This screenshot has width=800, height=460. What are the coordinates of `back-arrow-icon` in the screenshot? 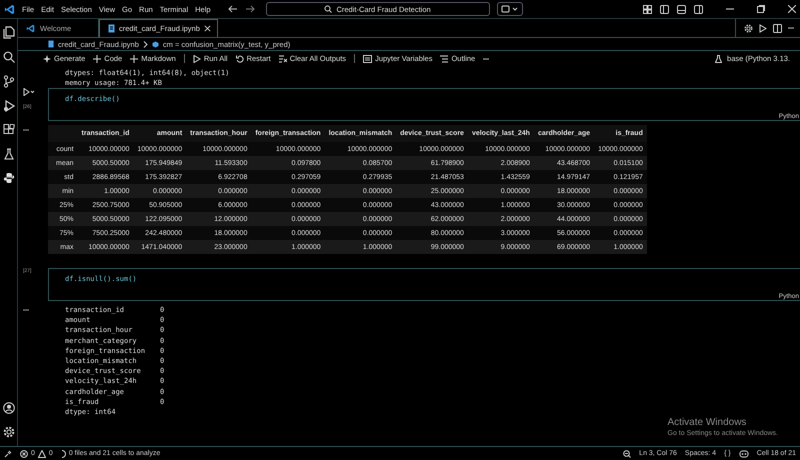 It's located at (233, 9).